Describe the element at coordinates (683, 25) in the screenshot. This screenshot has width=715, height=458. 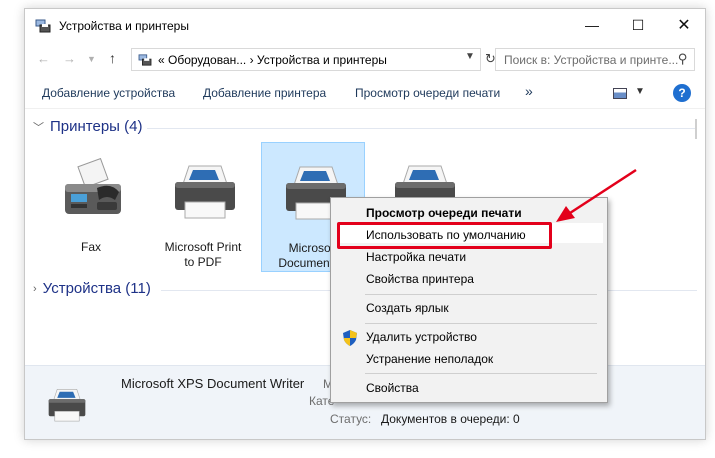
I see `close-button: ✕` at that location.